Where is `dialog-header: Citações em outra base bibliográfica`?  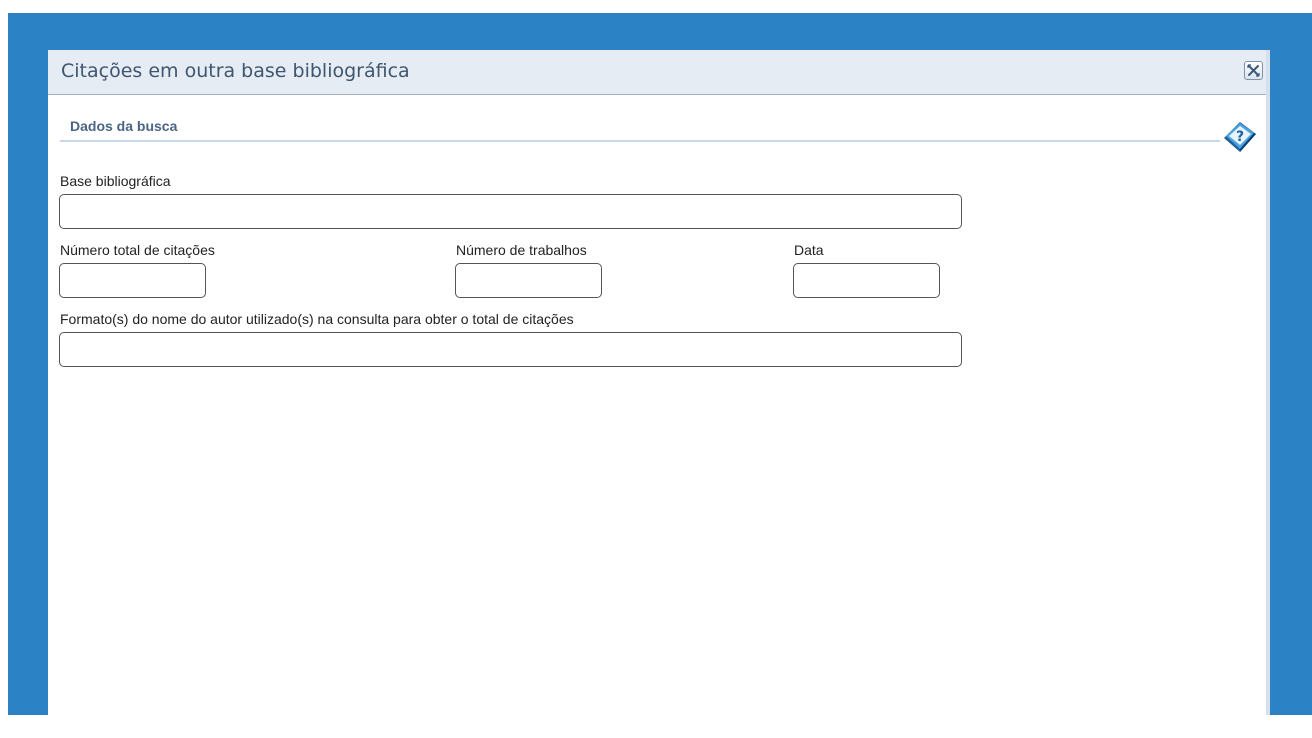
dialog-header: Citações em outra base bibliográfica is located at coordinates (657, 72).